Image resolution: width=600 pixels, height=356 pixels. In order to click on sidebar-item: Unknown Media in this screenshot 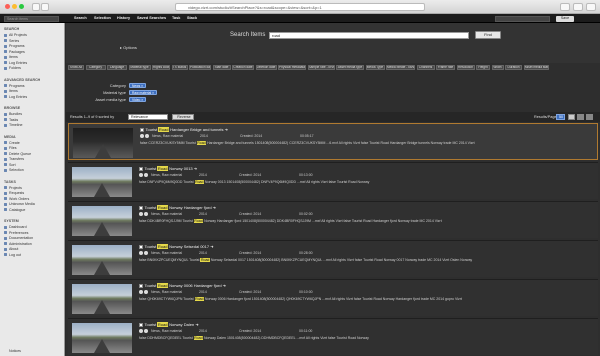, I will do `click(19, 204)`.